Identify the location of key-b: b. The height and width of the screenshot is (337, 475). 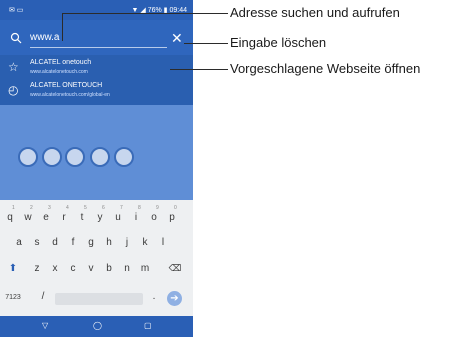
(109, 268).